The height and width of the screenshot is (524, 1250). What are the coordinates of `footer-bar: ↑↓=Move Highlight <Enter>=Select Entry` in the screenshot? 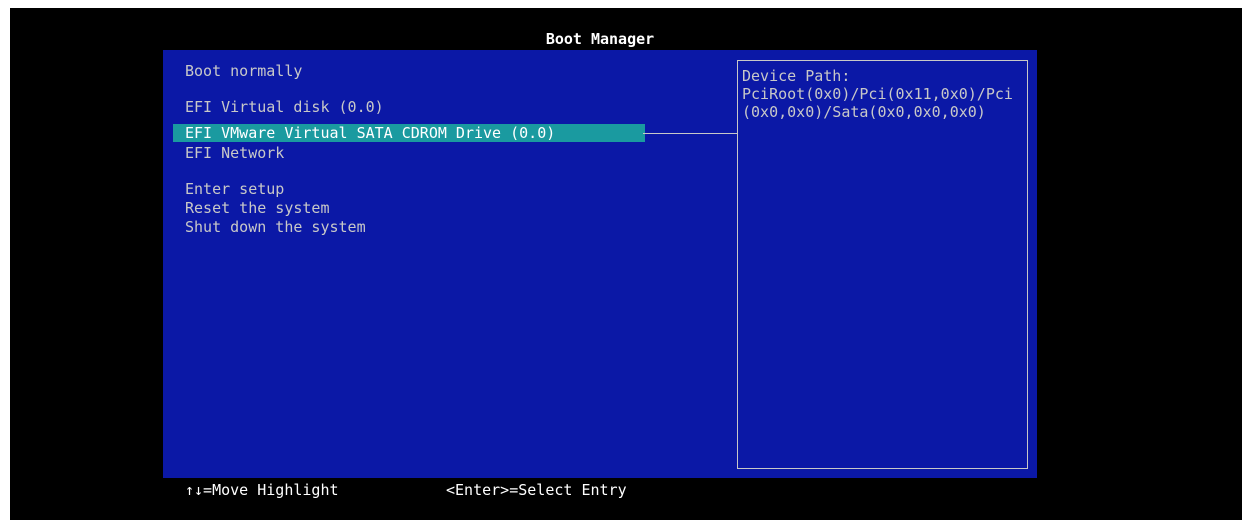 It's located at (600, 490).